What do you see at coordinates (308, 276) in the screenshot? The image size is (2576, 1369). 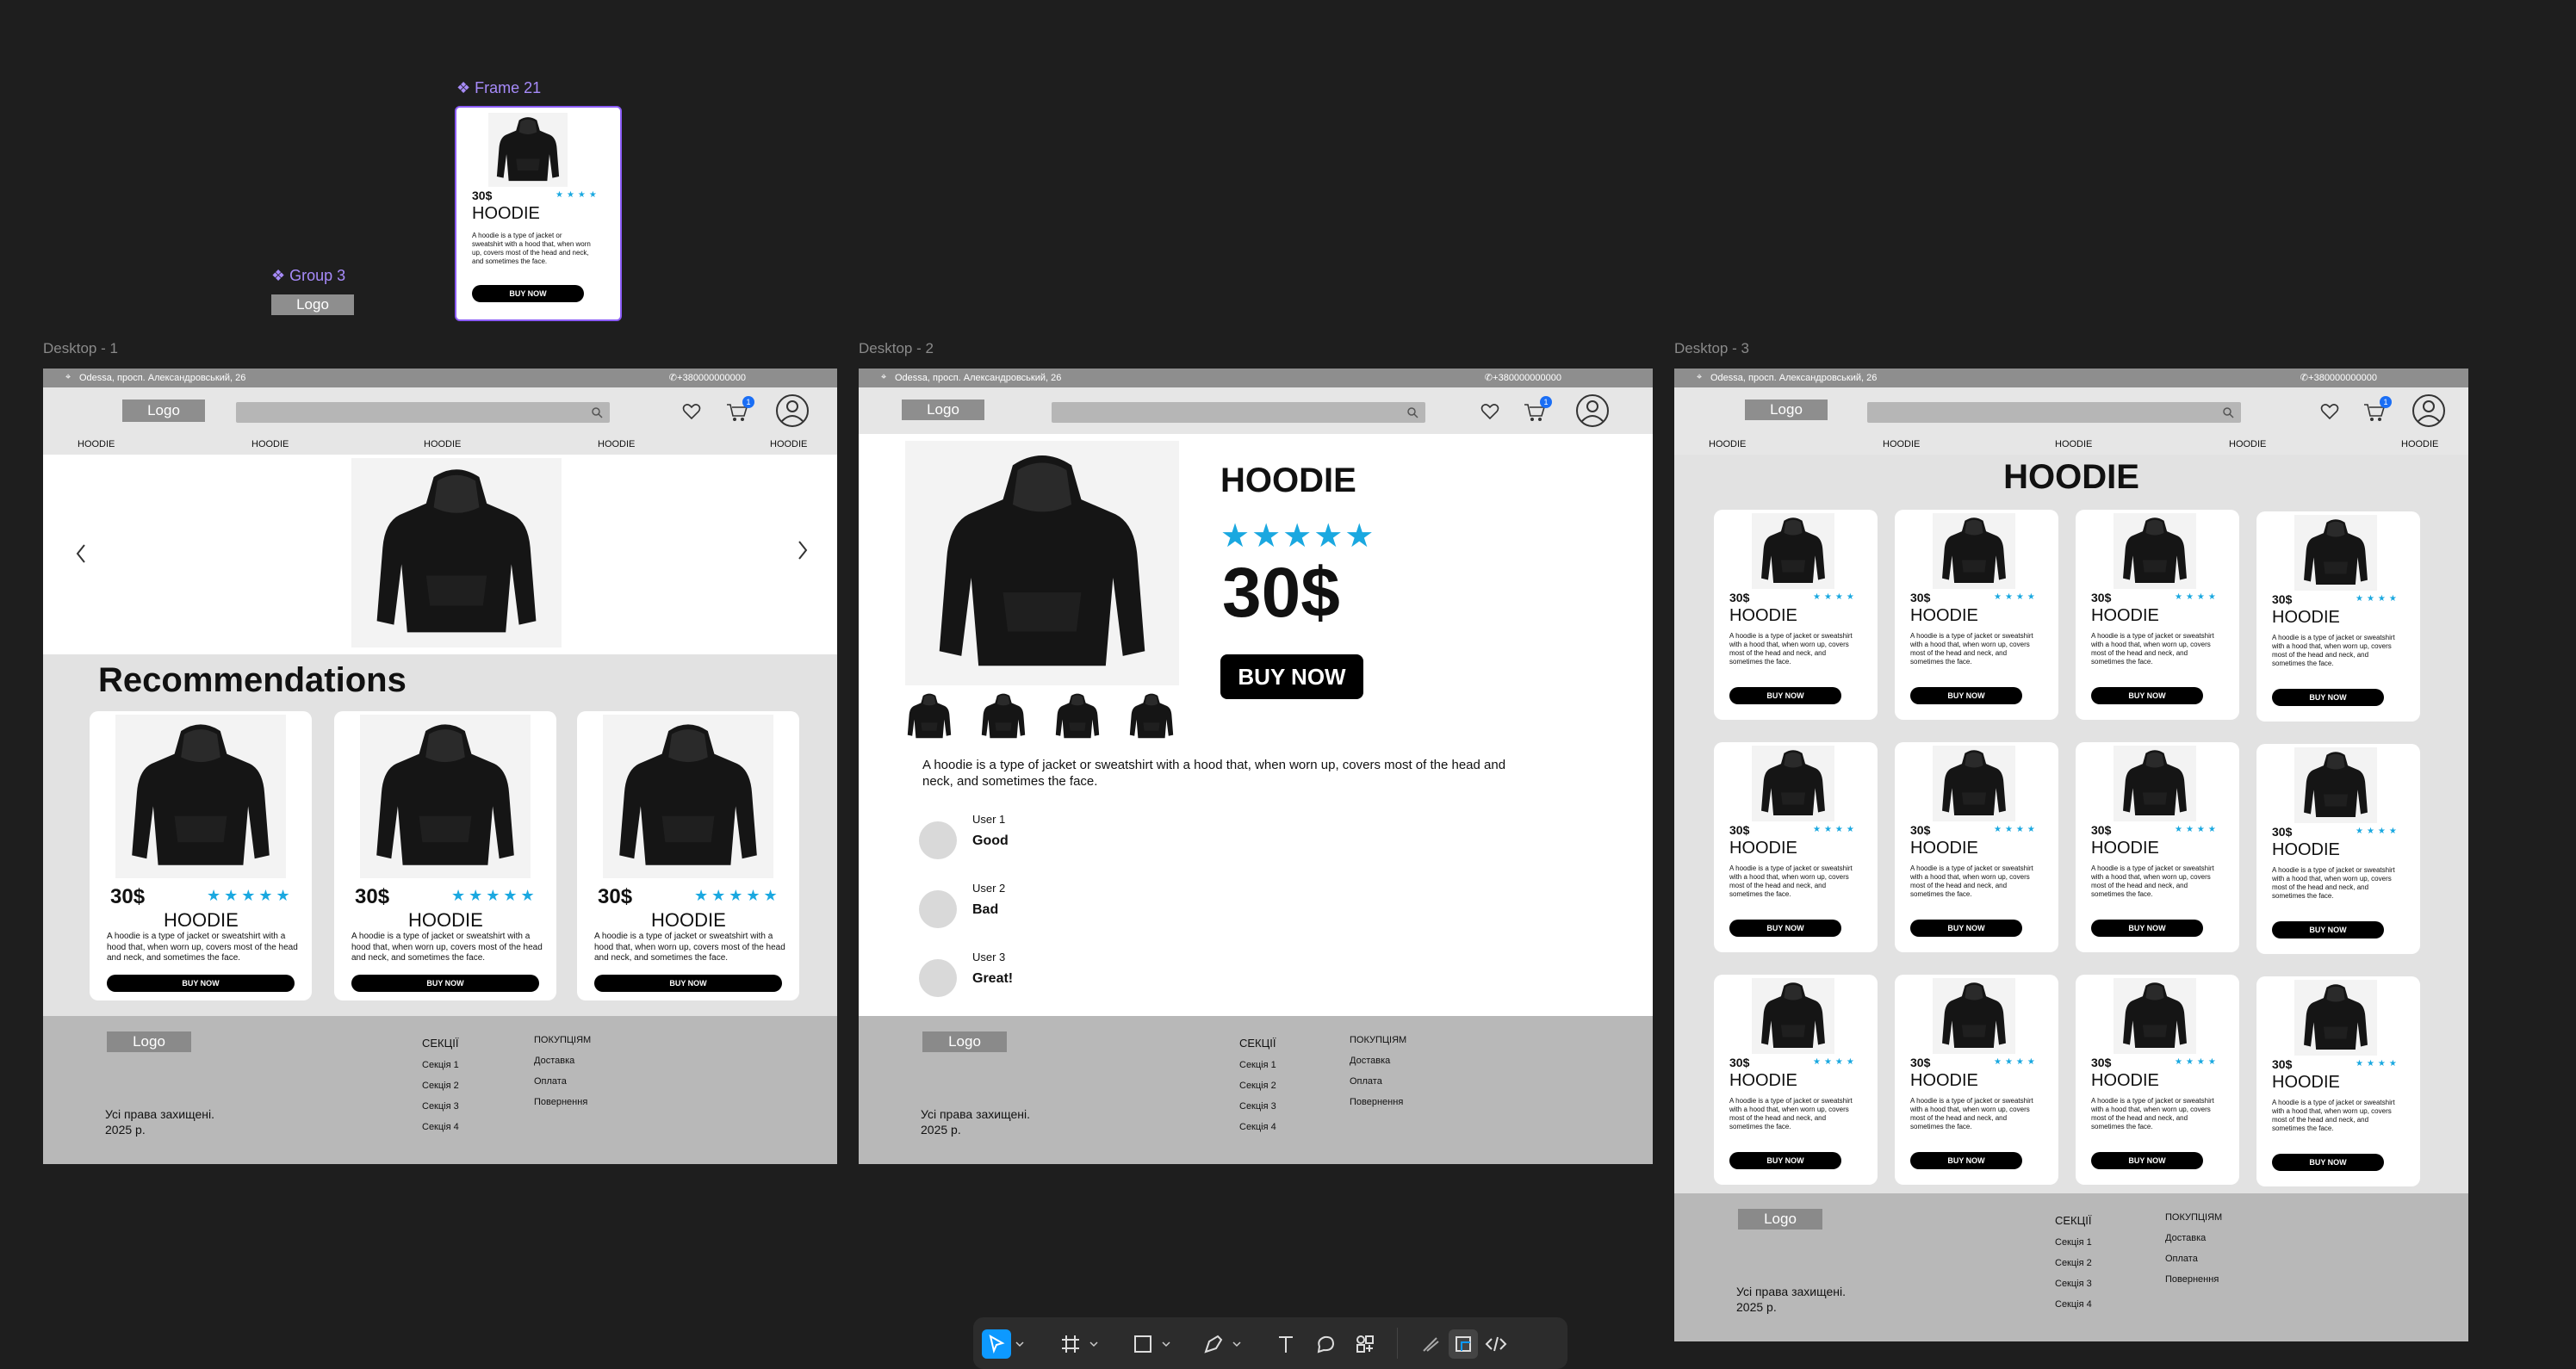 I see `group3-label: ❖ Group 3` at bounding box center [308, 276].